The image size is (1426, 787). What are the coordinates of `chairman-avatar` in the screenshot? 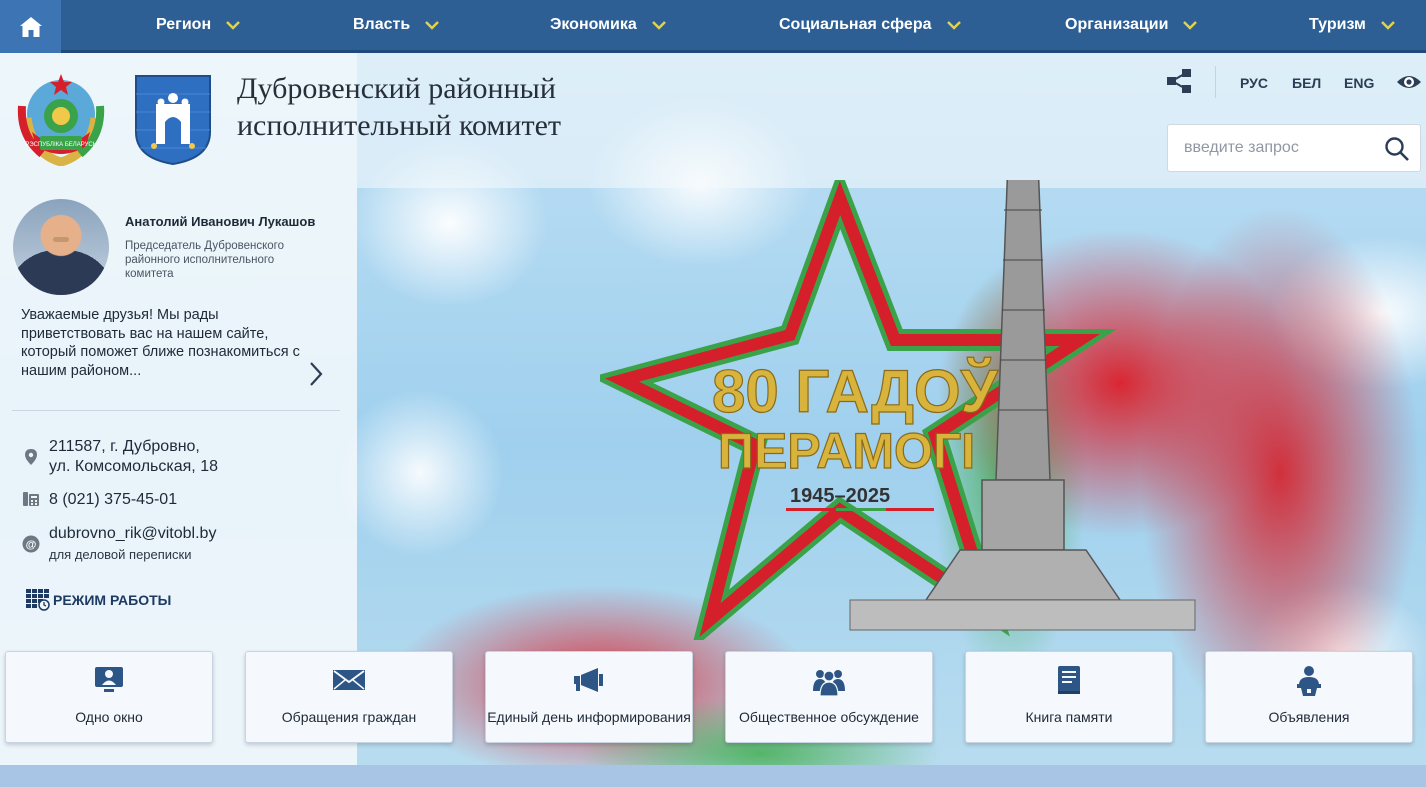 It's located at (61, 247).